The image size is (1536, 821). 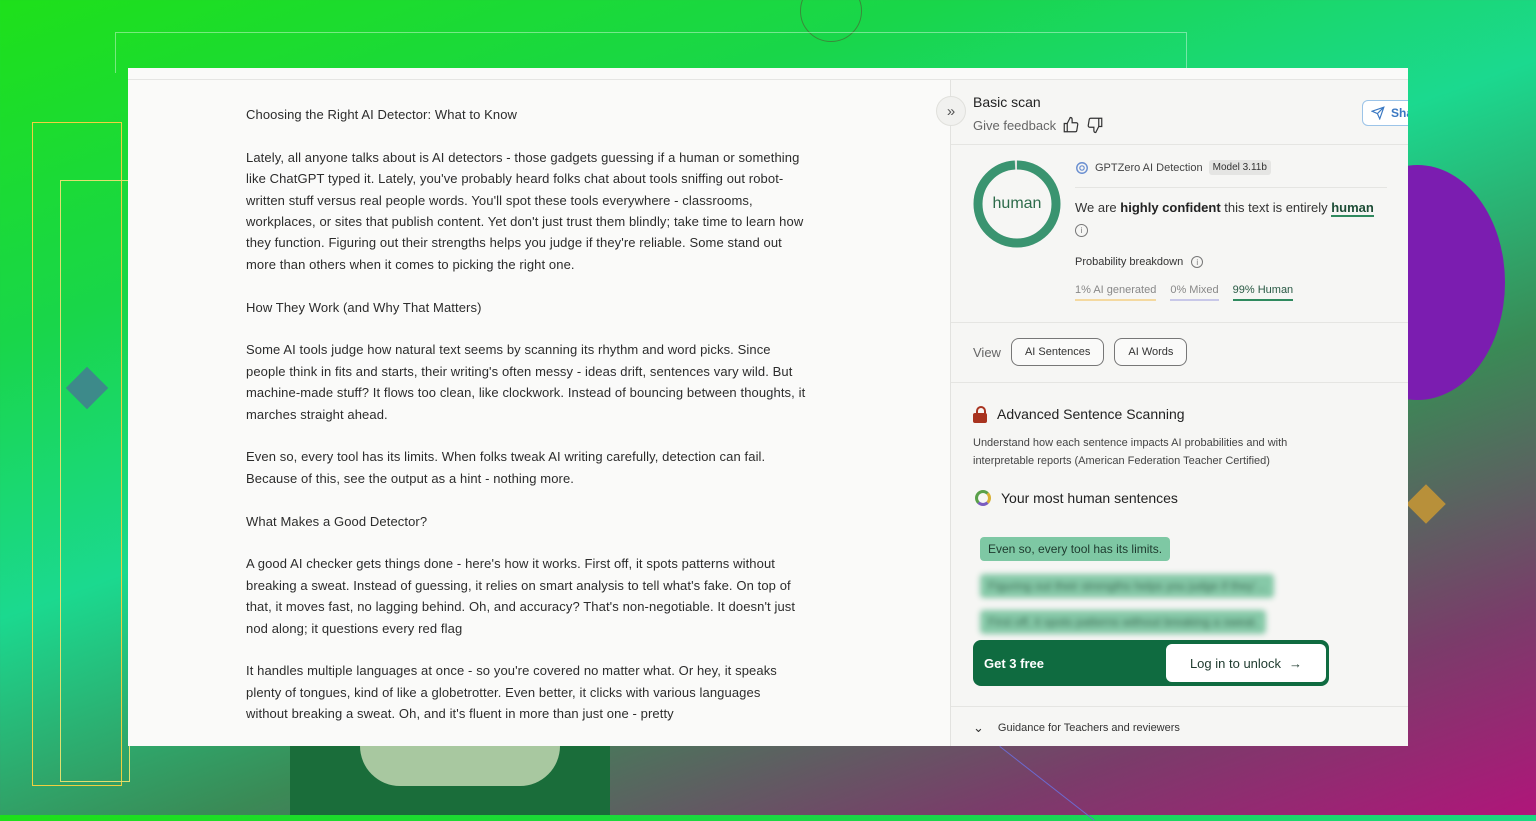 I want to click on spiral-icon, so click(x=983, y=498).